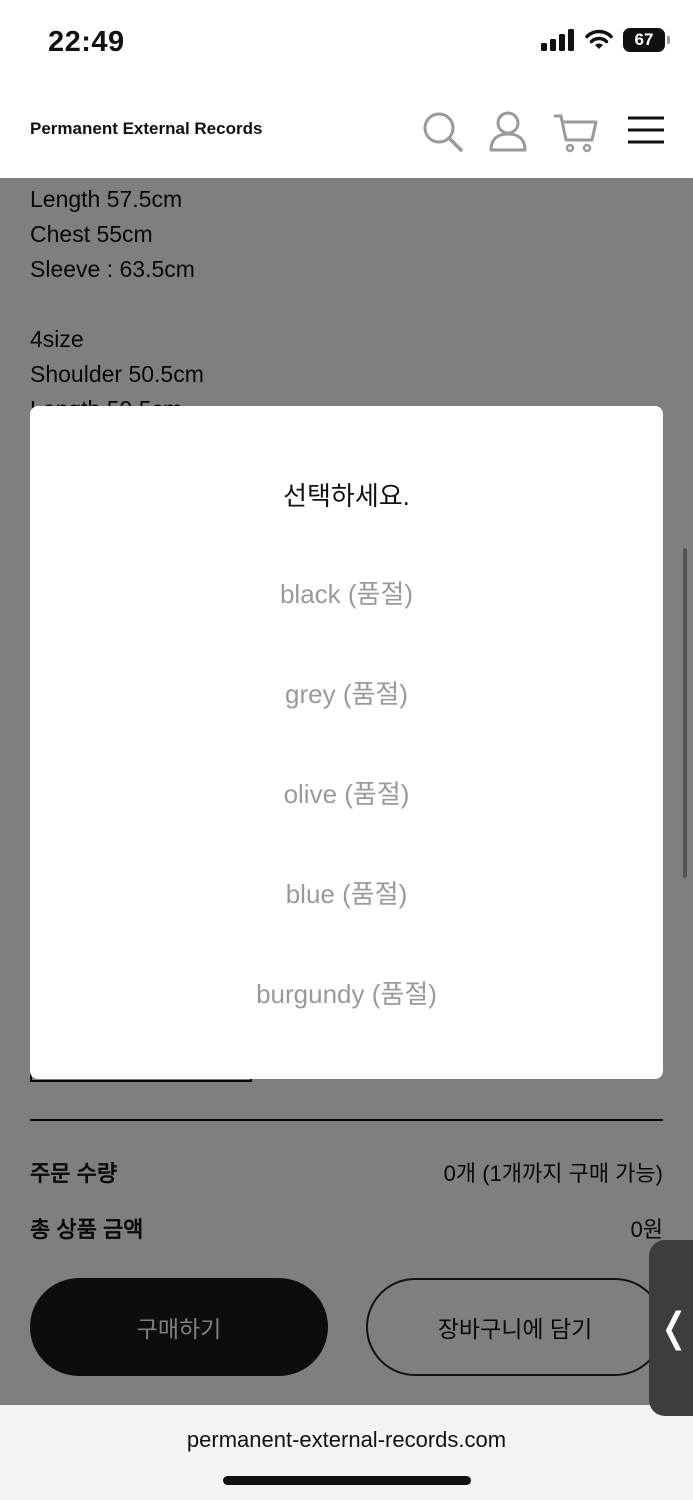  Describe the element at coordinates (599, 39) in the screenshot. I see `wifi-icon` at that location.